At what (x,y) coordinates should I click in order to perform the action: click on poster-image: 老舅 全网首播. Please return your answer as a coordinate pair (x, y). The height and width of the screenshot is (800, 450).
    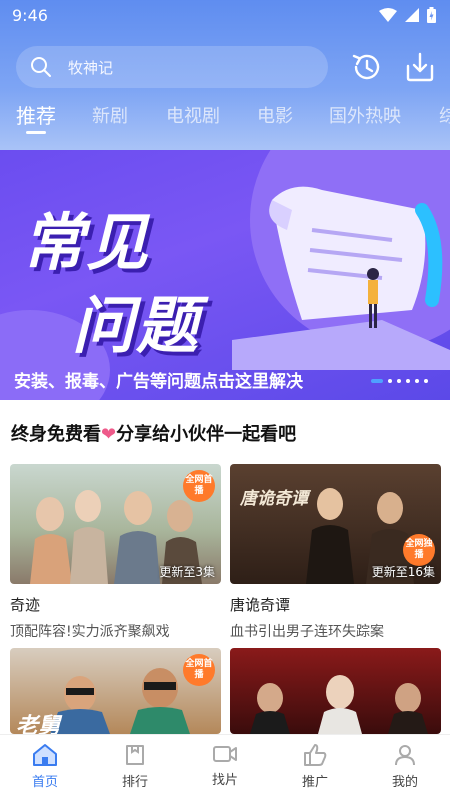
    Looking at the image, I should click on (115, 691).